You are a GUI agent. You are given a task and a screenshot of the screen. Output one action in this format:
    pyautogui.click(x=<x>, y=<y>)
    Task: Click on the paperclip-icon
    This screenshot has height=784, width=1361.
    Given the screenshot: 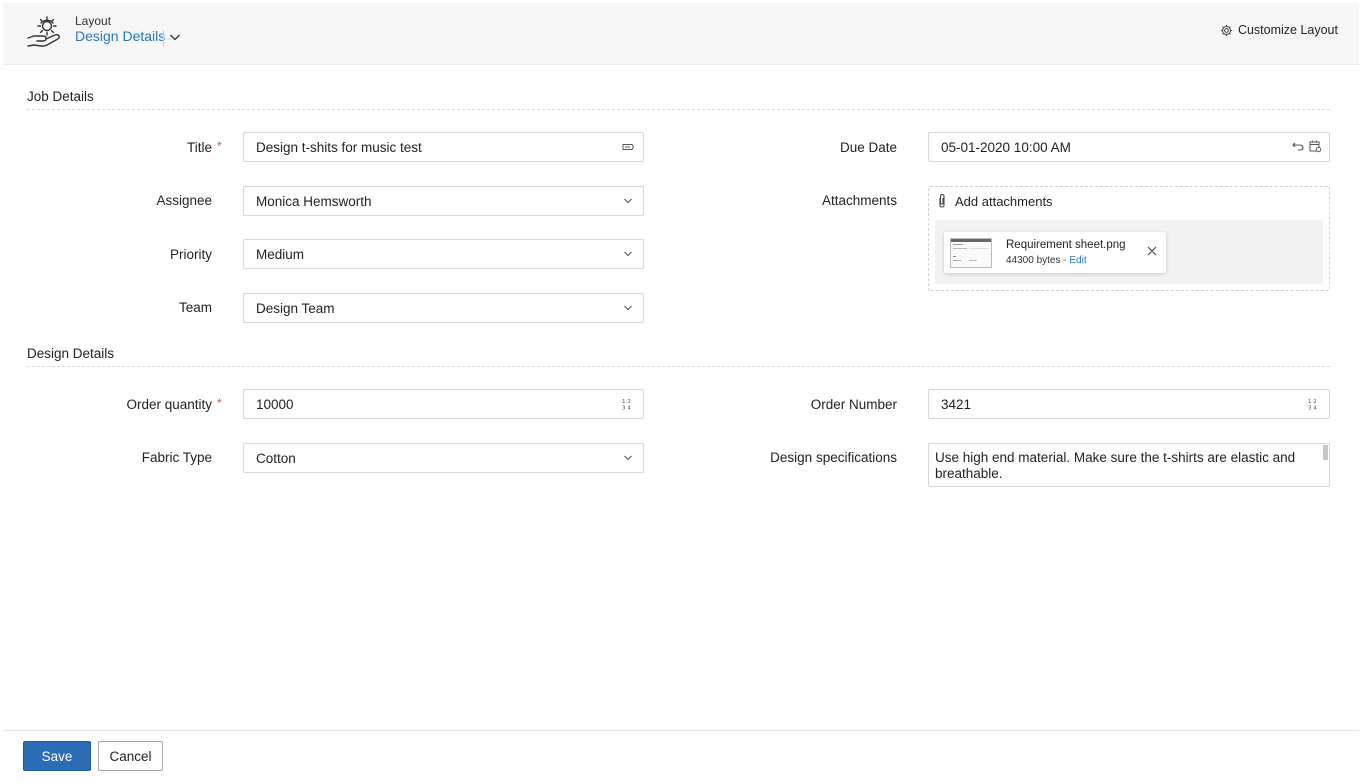 What is the action you would take?
    pyautogui.click(x=942, y=200)
    